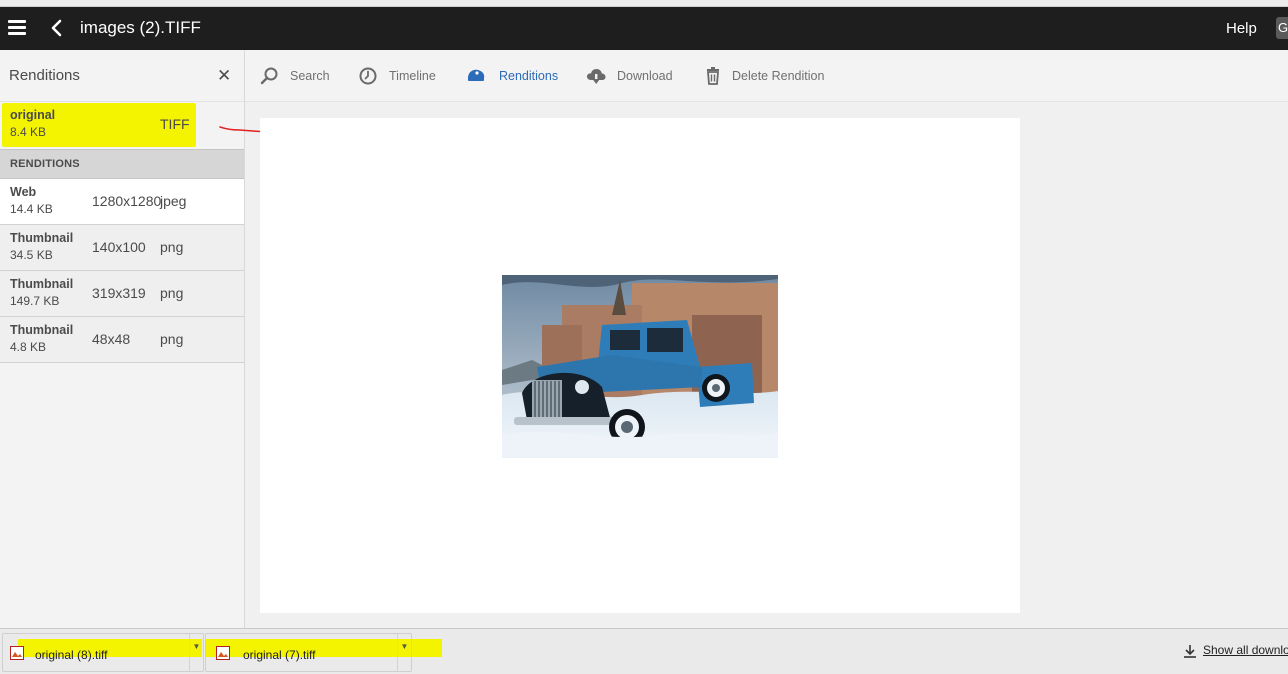 The image size is (1288, 674). What do you see at coordinates (224, 76) in the screenshot?
I see `close-icon: ✕` at bounding box center [224, 76].